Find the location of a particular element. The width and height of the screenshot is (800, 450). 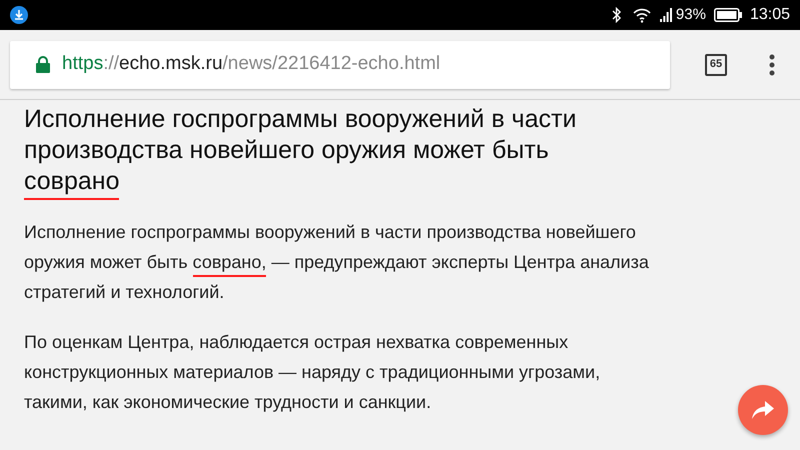

share-arrow-icon is located at coordinates (763, 410).